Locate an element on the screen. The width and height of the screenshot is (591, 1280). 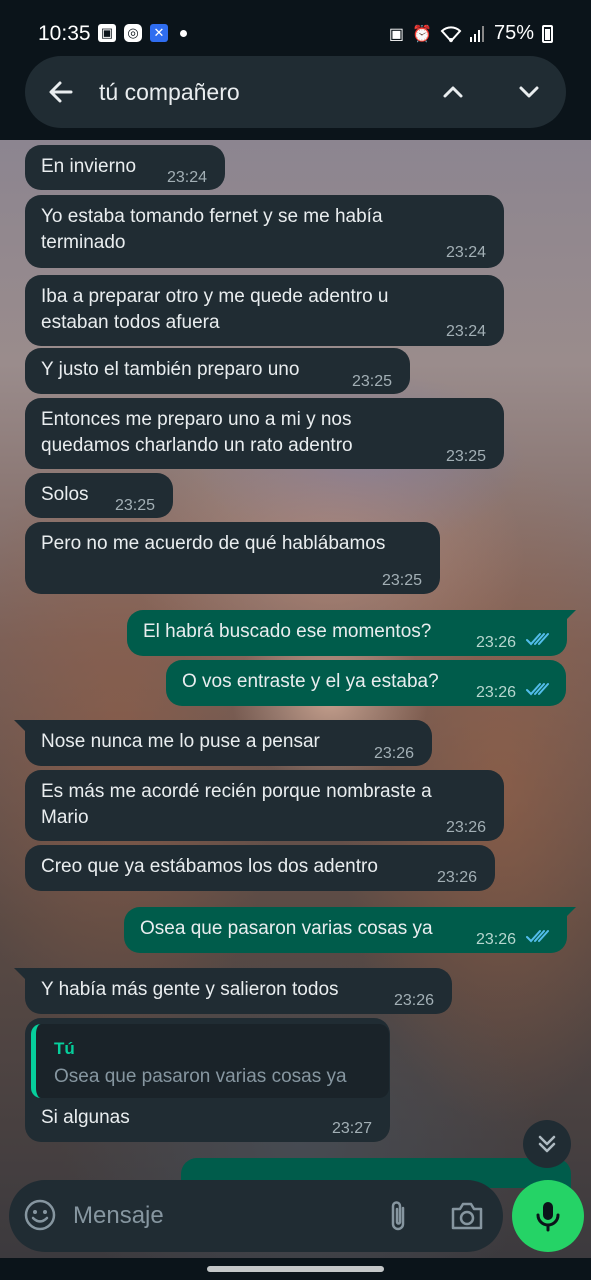
message-bubble-incoming: Y había más gente y salieron todos 23:26 is located at coordinates (238, 991).